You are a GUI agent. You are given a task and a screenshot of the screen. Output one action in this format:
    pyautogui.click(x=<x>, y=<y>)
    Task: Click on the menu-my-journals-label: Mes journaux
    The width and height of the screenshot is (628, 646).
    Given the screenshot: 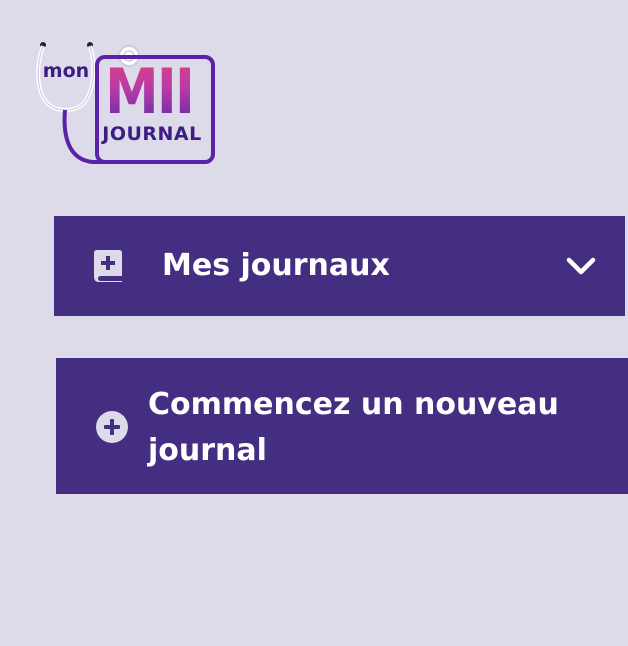 What is the action you would take?
    pyautogui.click(x=276, y=265)
    